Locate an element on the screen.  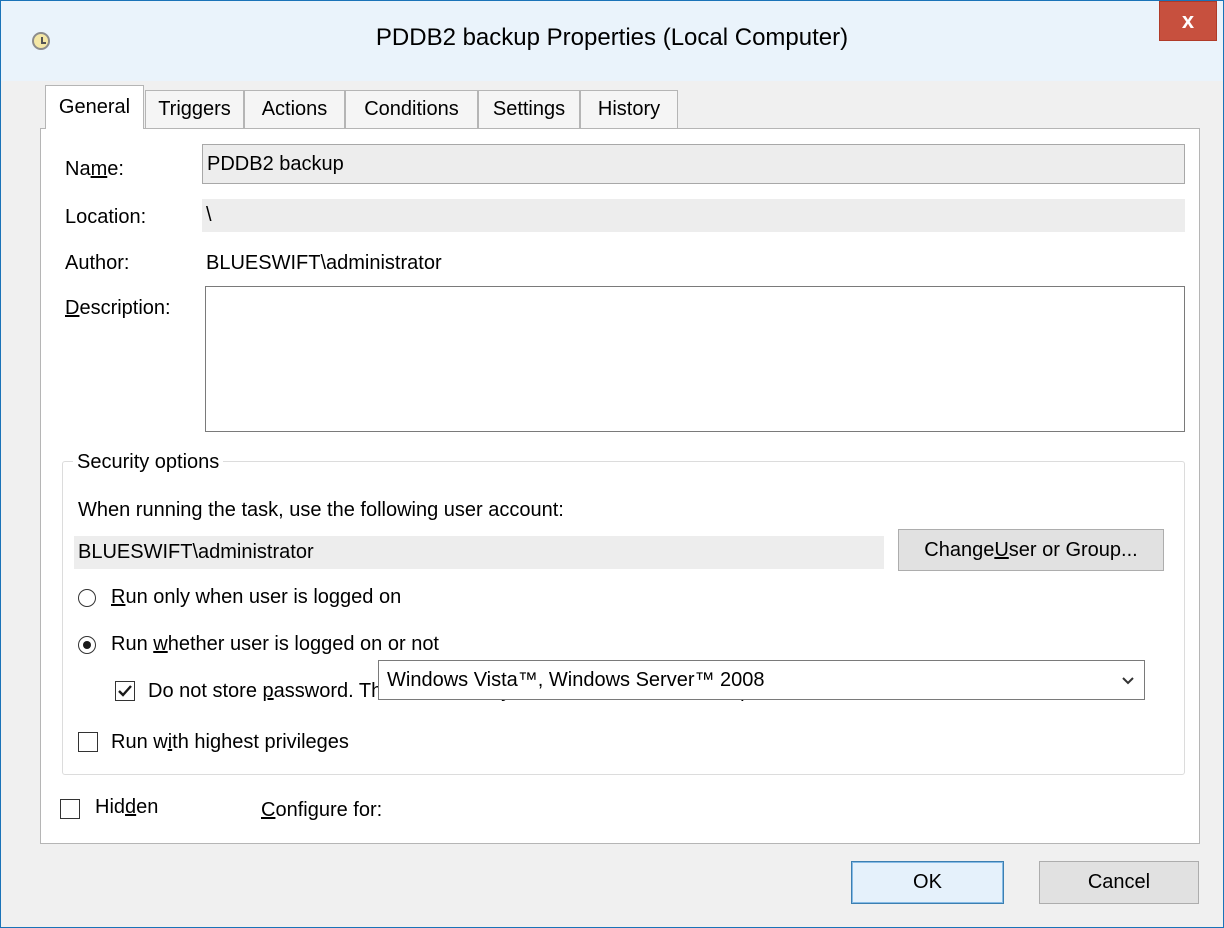
tab-history: History is located at coordinates (629, 109).